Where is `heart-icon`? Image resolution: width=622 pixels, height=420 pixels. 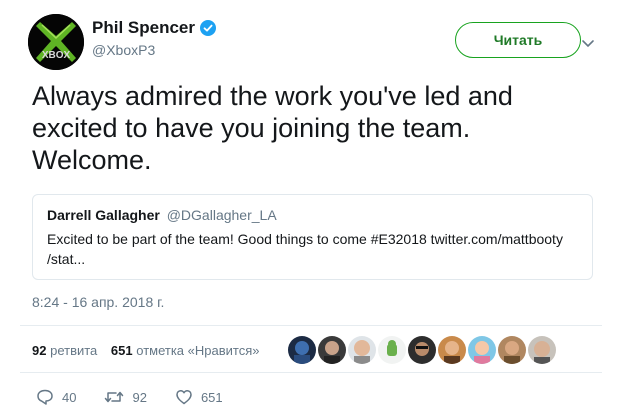
heart-icon is located at coordinates (184, 397).